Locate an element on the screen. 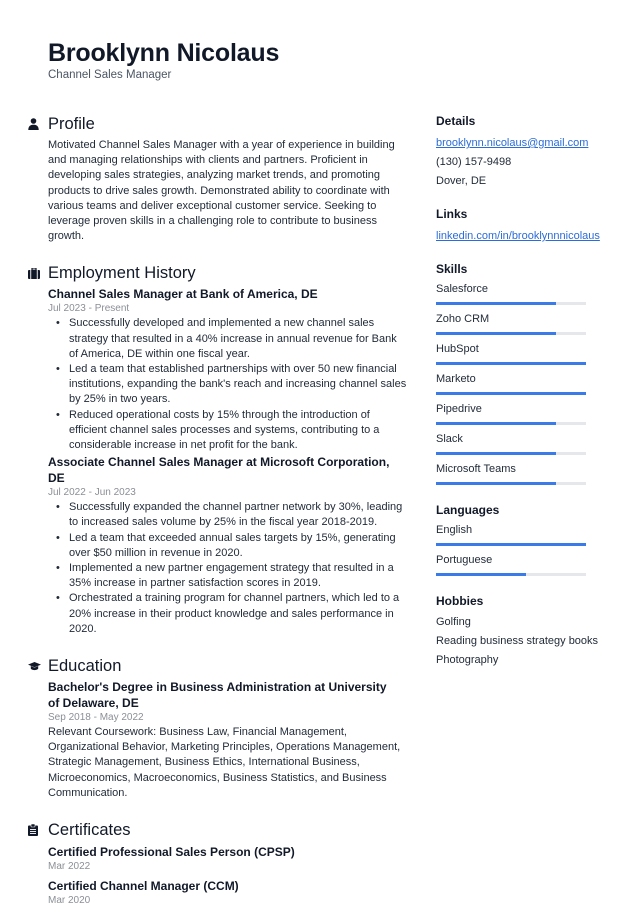 Image resolution: width=640 pixels, height=908 pixels. skill-name: Slack is located at coordinates (449, 439).